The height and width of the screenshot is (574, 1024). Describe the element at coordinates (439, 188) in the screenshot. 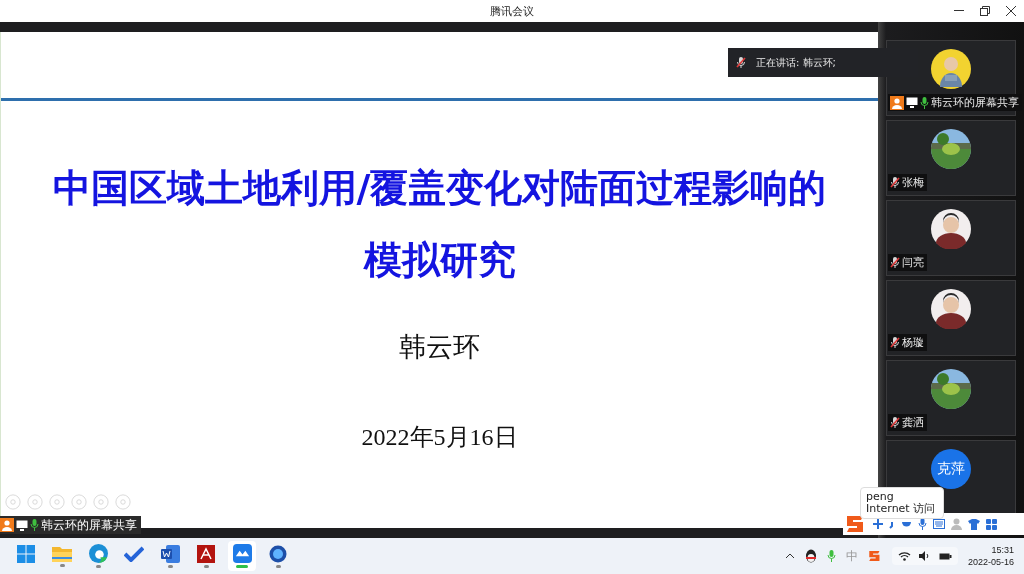

I see `slide-title: 中国区域土地利用/覆盖变化对陆面过程影响的` at that location.